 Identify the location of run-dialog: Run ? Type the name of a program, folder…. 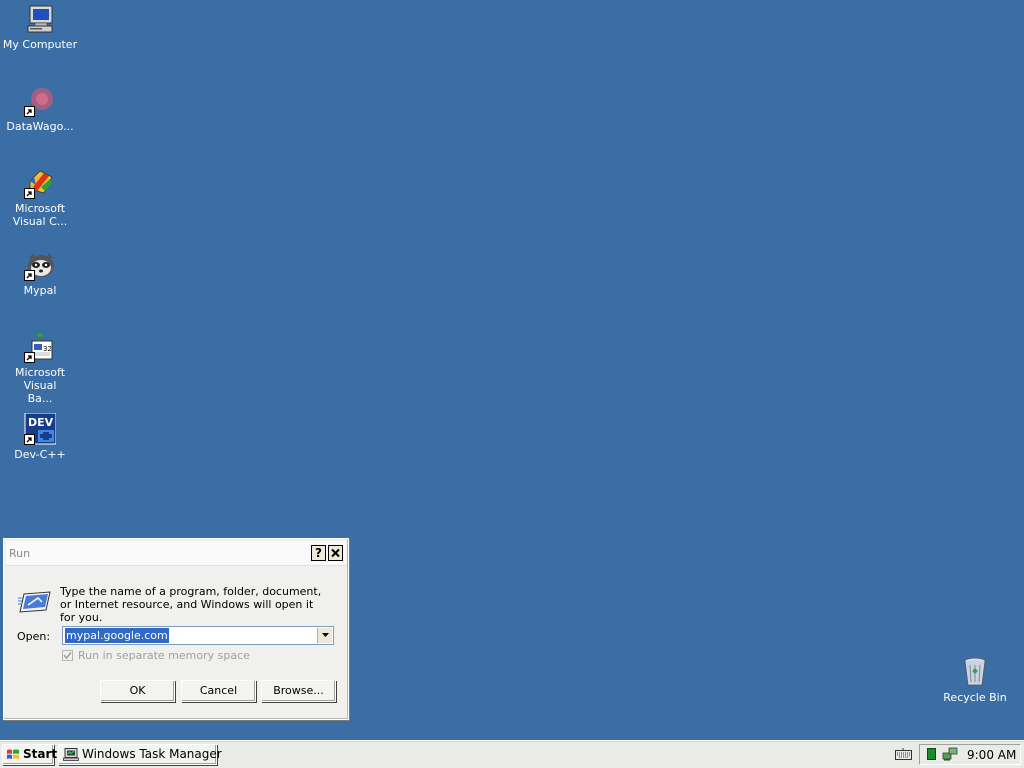
(176, 629).